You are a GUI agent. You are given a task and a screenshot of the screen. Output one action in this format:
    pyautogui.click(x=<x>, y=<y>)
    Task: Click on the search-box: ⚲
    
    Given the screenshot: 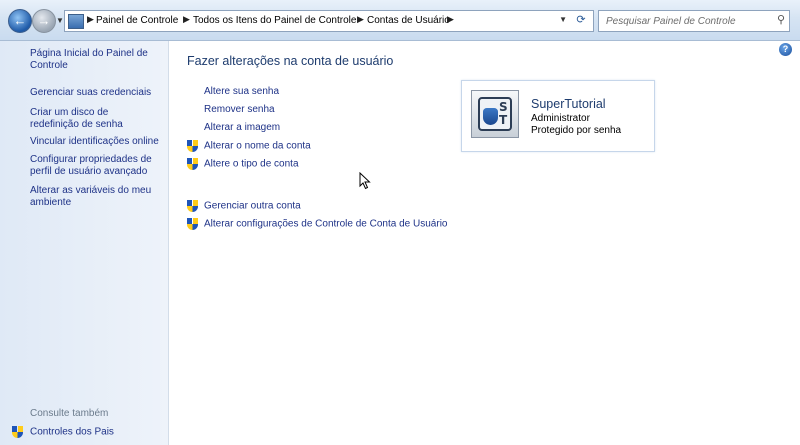 What is the action you would take?
    pyautogui.click(x=694, y=21)
    